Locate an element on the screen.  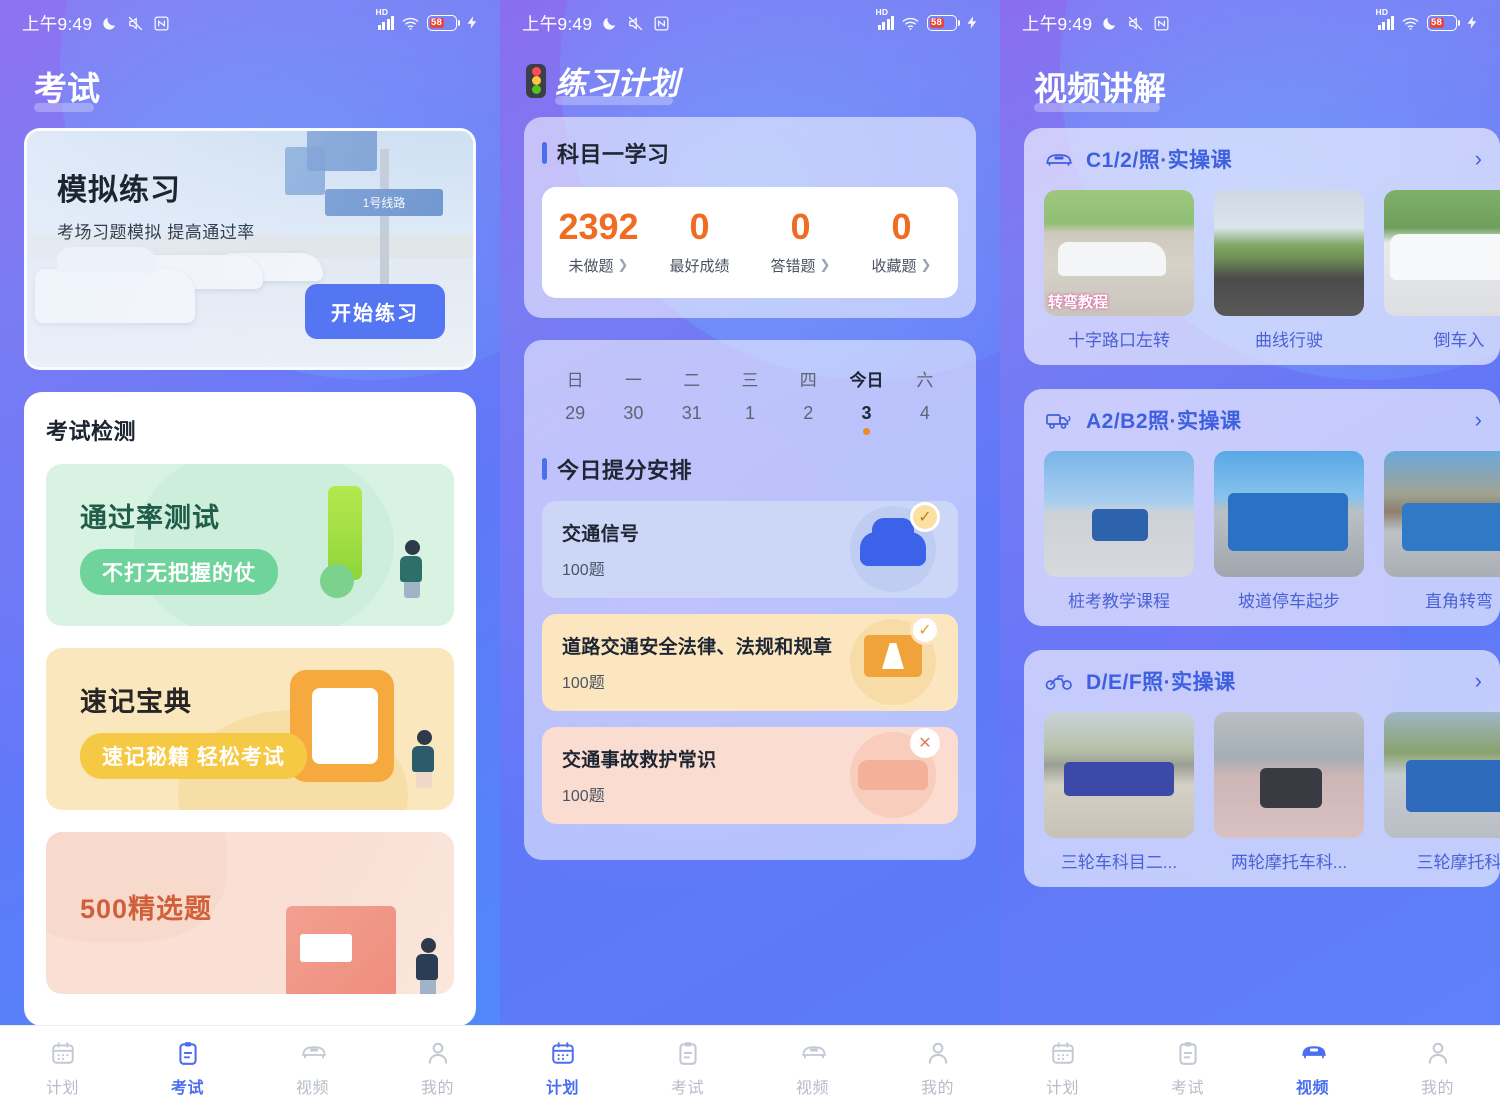
status-time: 上午9:49 is located at coordinates (557, 23).